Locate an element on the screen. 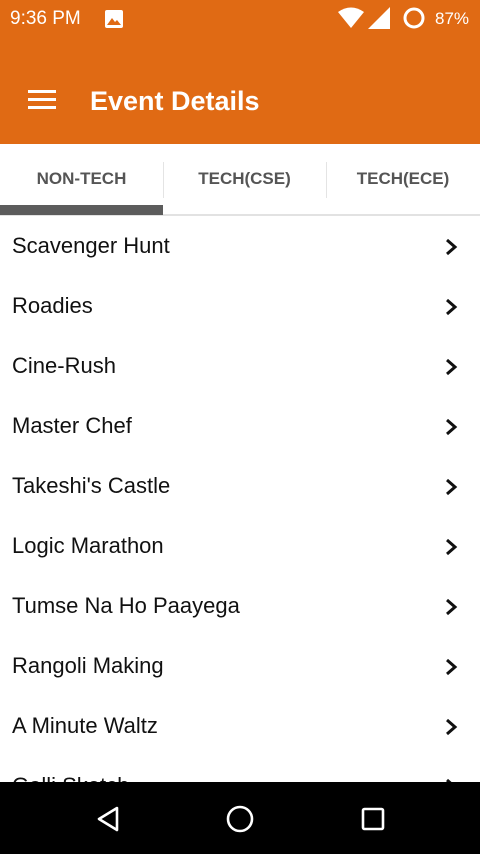 The height and width of the screenshot is (854, 480). event-name: Roadies is located at coordinates (52, 305).